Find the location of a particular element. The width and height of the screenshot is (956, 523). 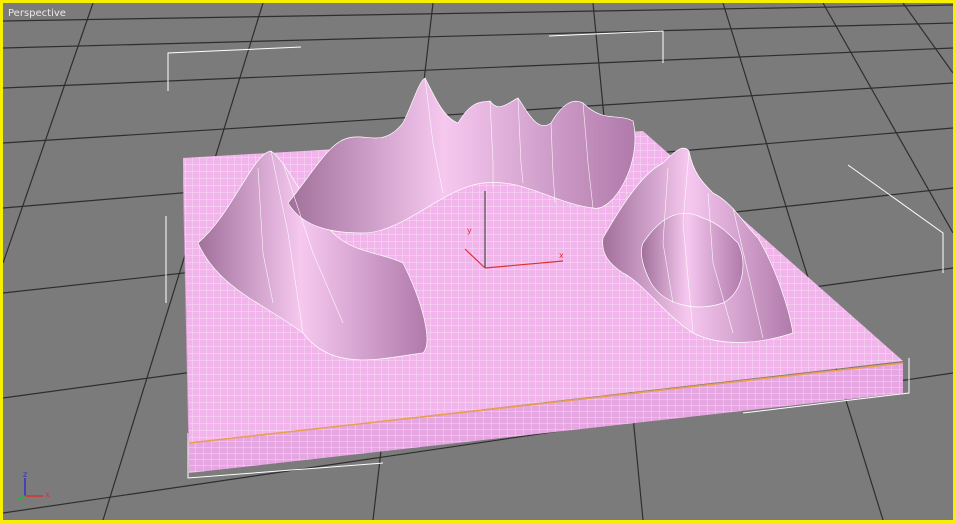

view-axis-z-label: z is located at coordinates (25, 474).